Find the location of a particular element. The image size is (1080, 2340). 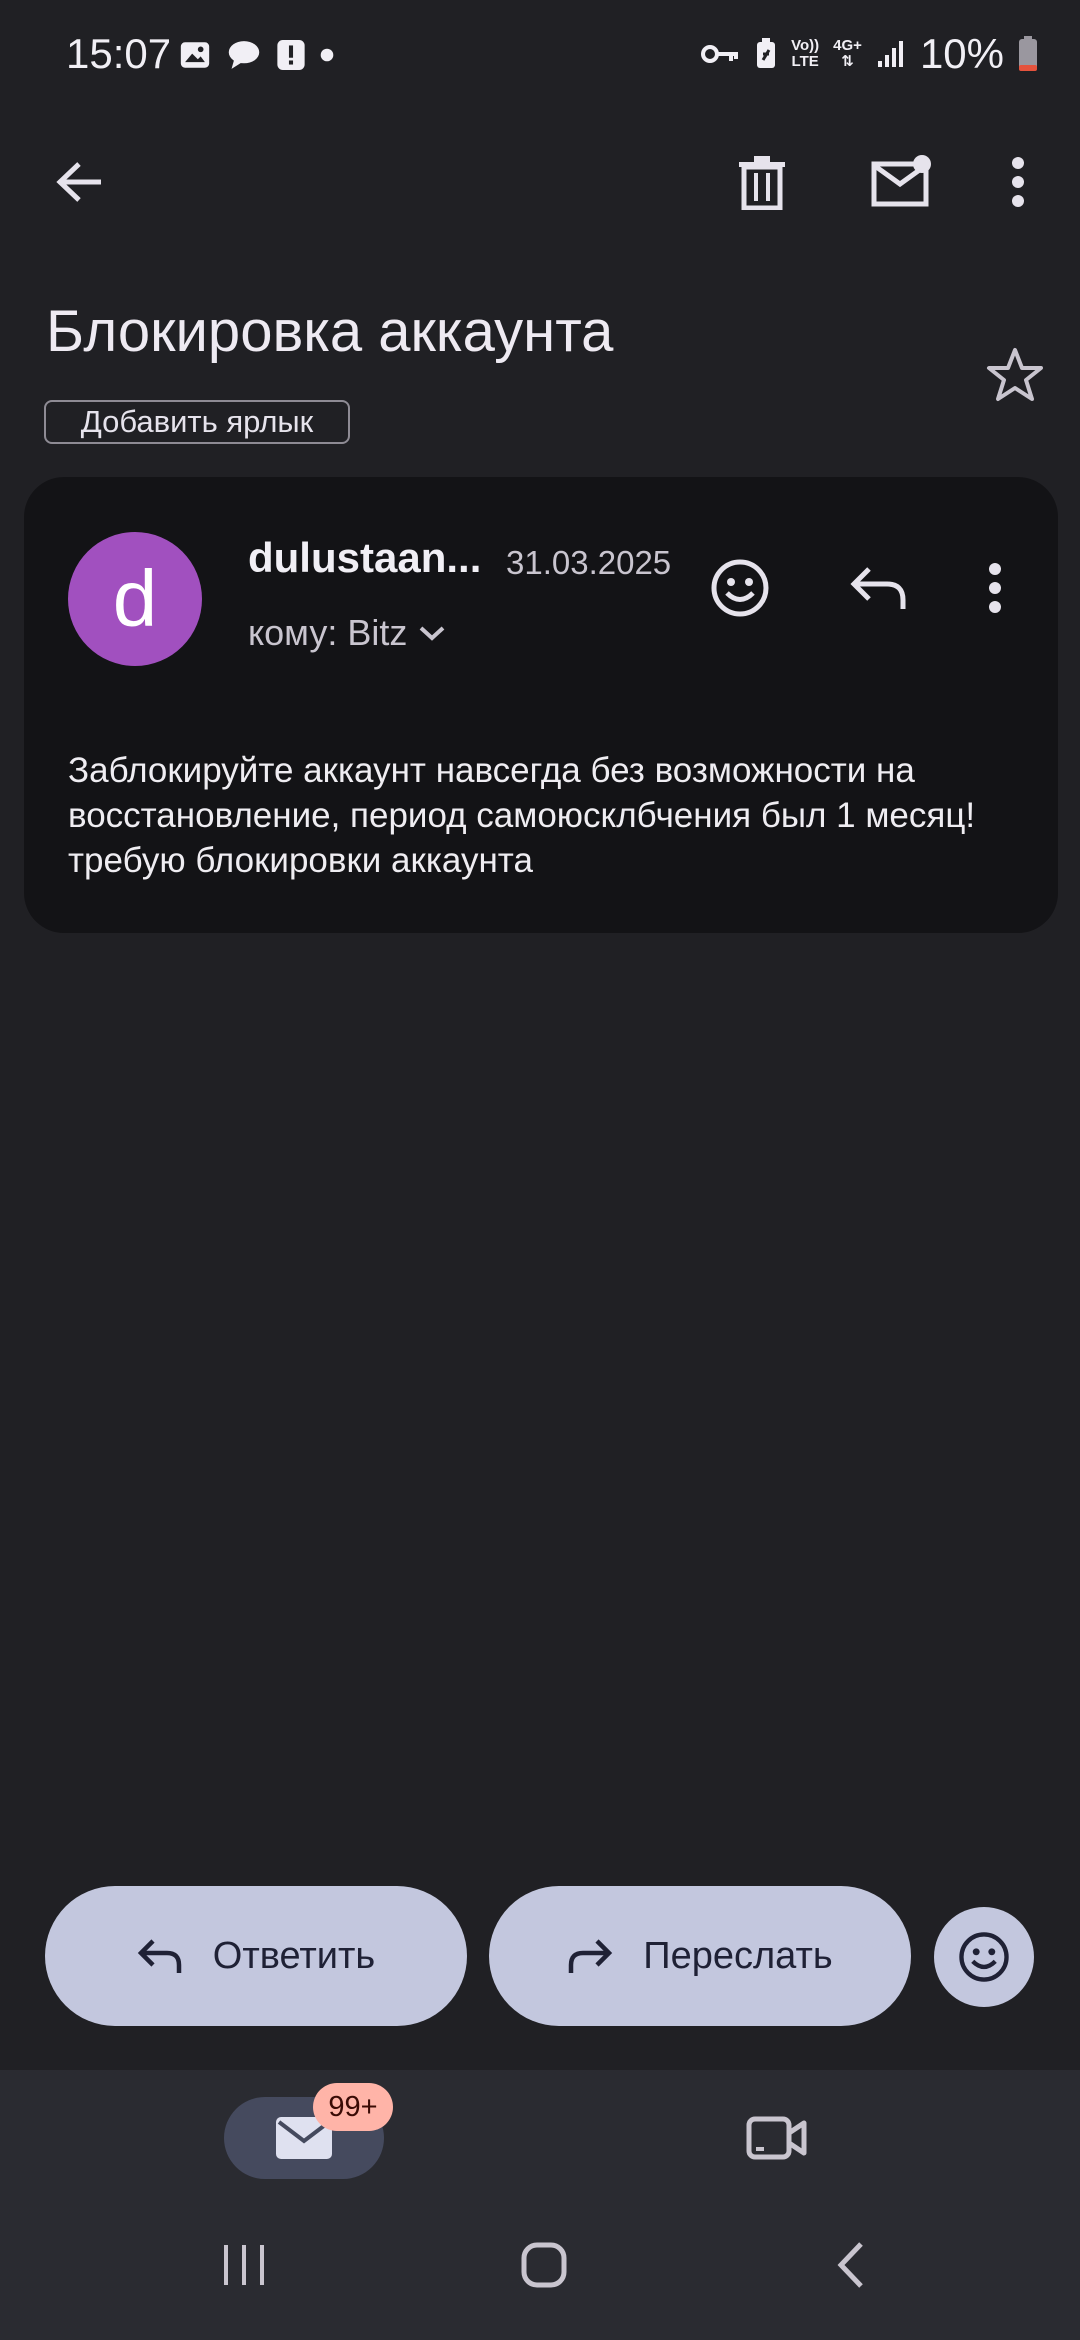

reply-button: Ответить is located at coordinates (256, 1956).